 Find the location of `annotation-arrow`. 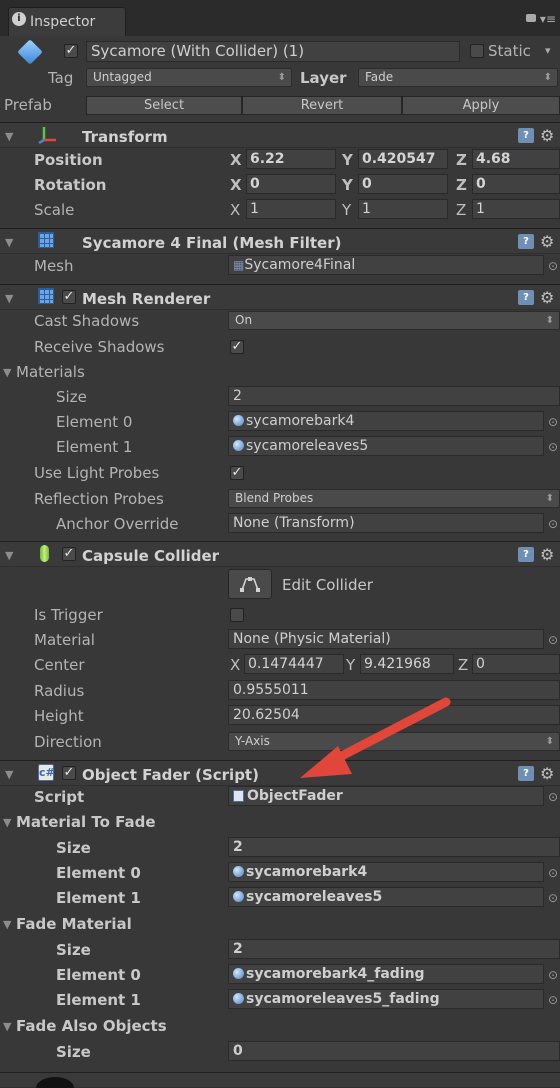

annotation-arrow is located at coordinates (375, 737).